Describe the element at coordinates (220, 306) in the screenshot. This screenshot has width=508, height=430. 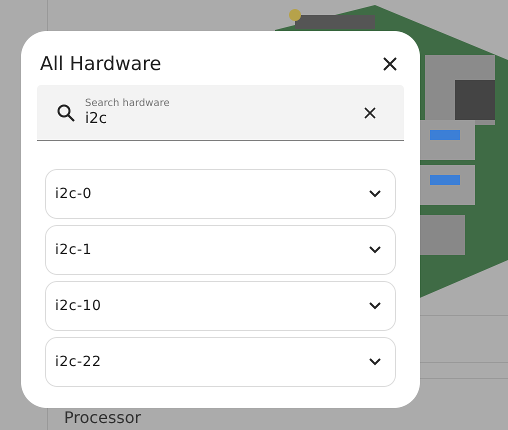
I see `hardware-item: i2c-10` at that location.